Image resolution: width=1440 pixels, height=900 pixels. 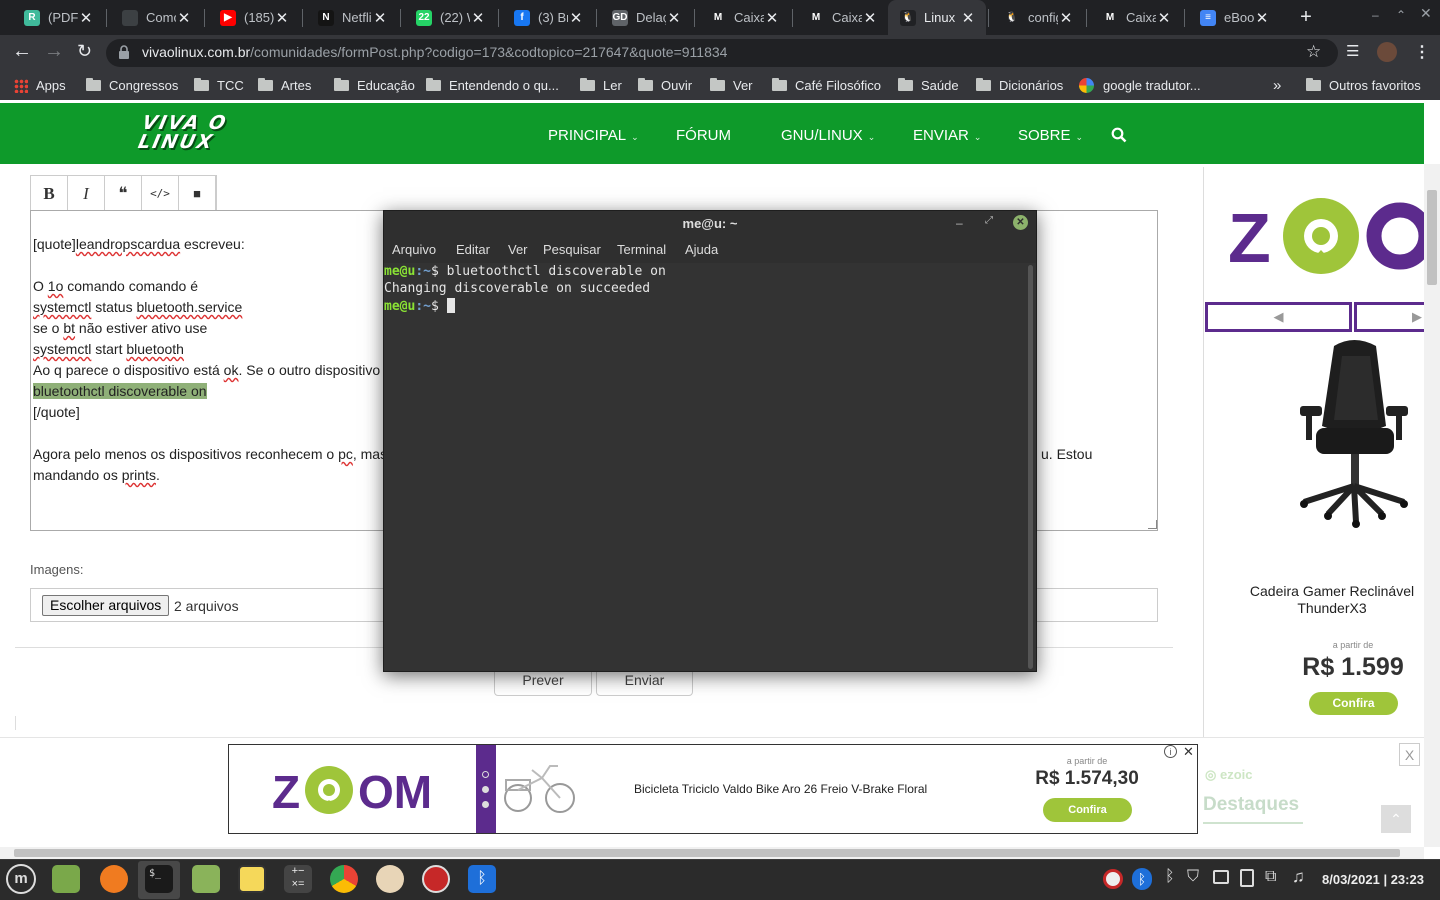 I want to click on nav-item-principal: PRINCIPAL ⌄, so click(x=593, y=135).